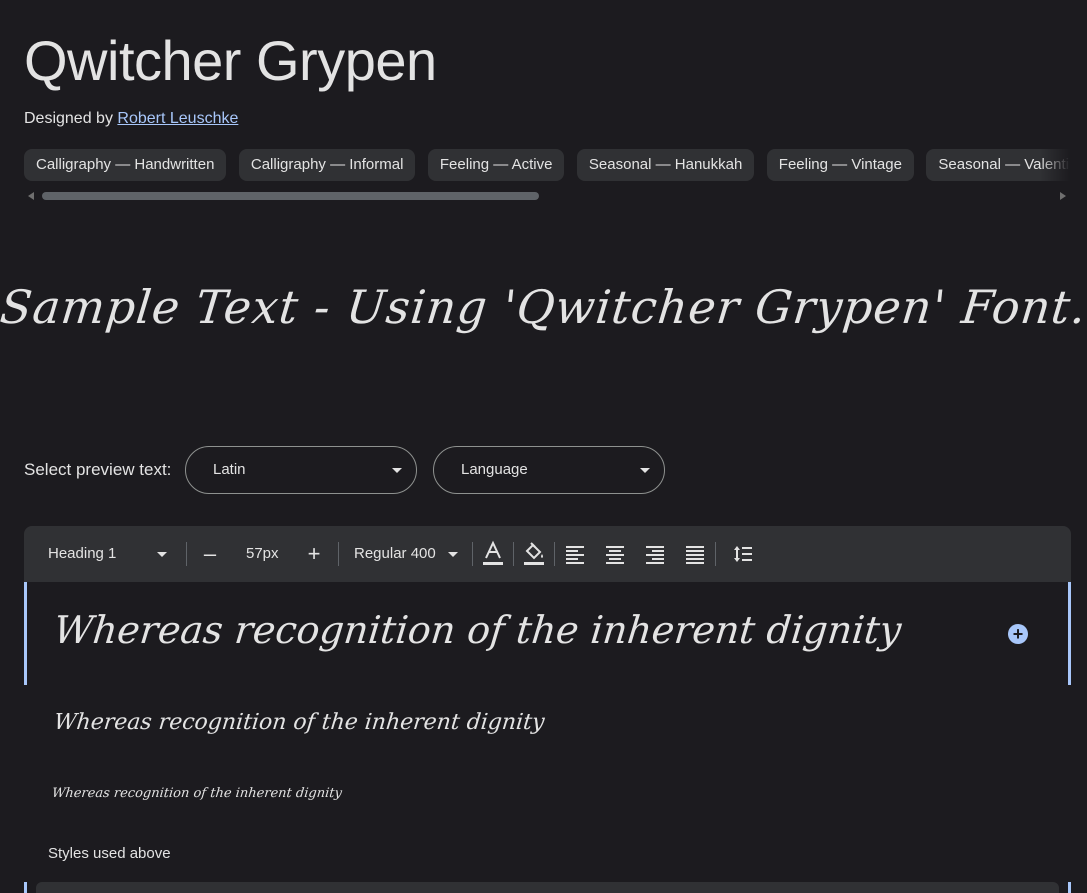 This screenshot has height=893, width=1087. What do you see at coordinates (210, 554) in the screenshot?
I see `decrease-size-button: –` at bounding box center [210, 554].